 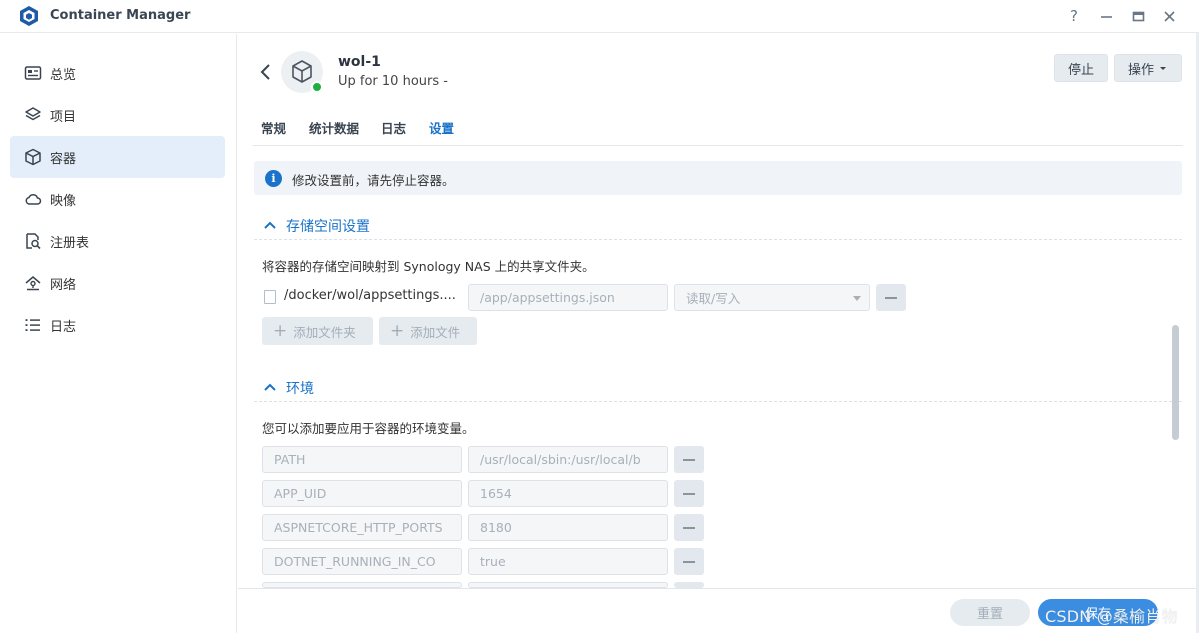 I want to click on cloud-icon, so click(x=33, y=199).